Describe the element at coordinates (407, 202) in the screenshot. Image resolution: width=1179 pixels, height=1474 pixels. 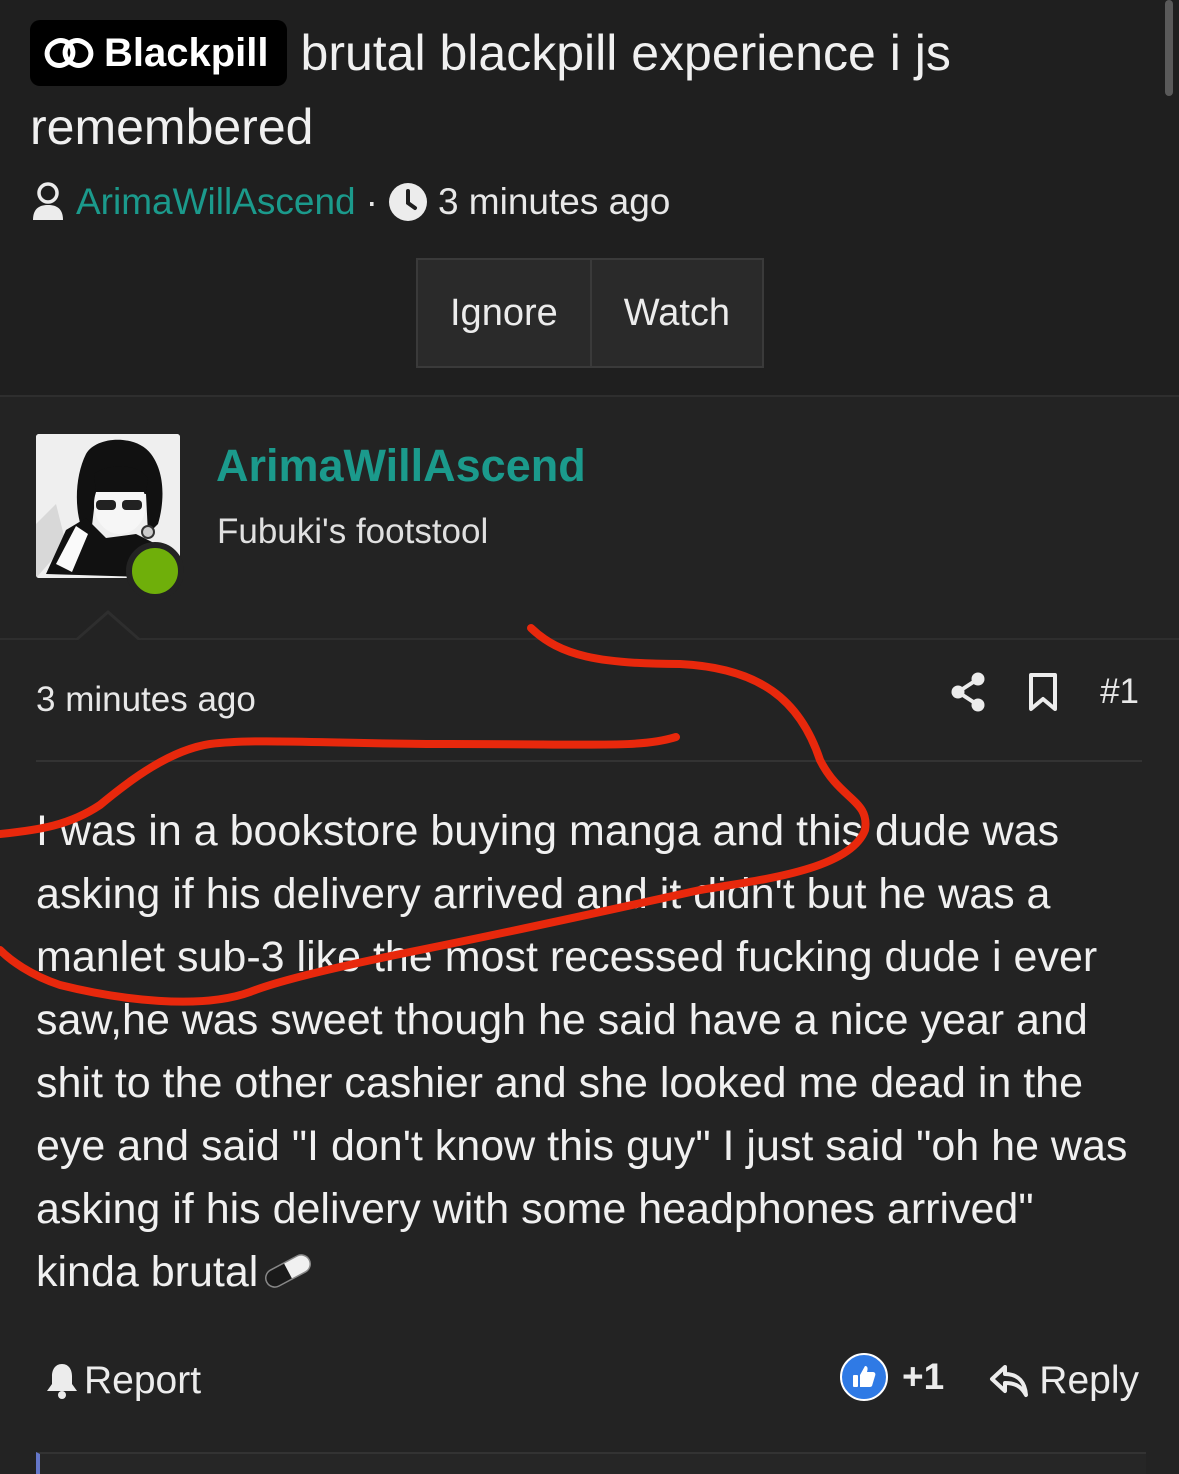
I see `clock-icon` at that location.